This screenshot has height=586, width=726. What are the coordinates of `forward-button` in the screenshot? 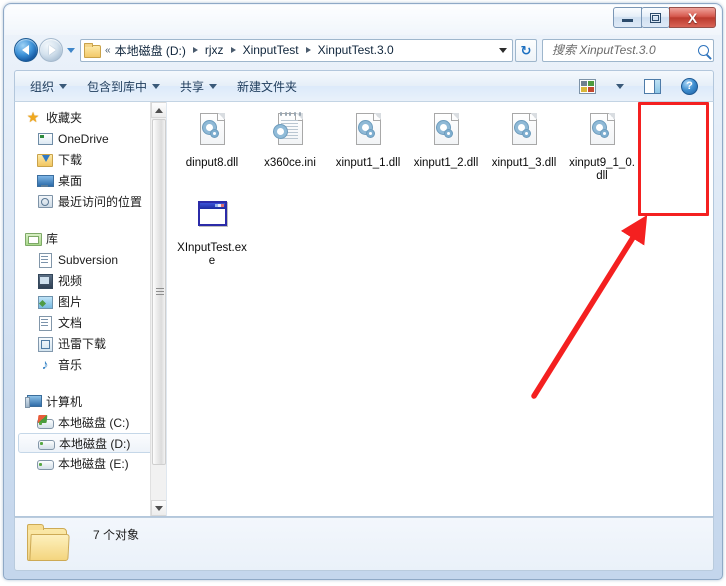 It's located at (51, 50).